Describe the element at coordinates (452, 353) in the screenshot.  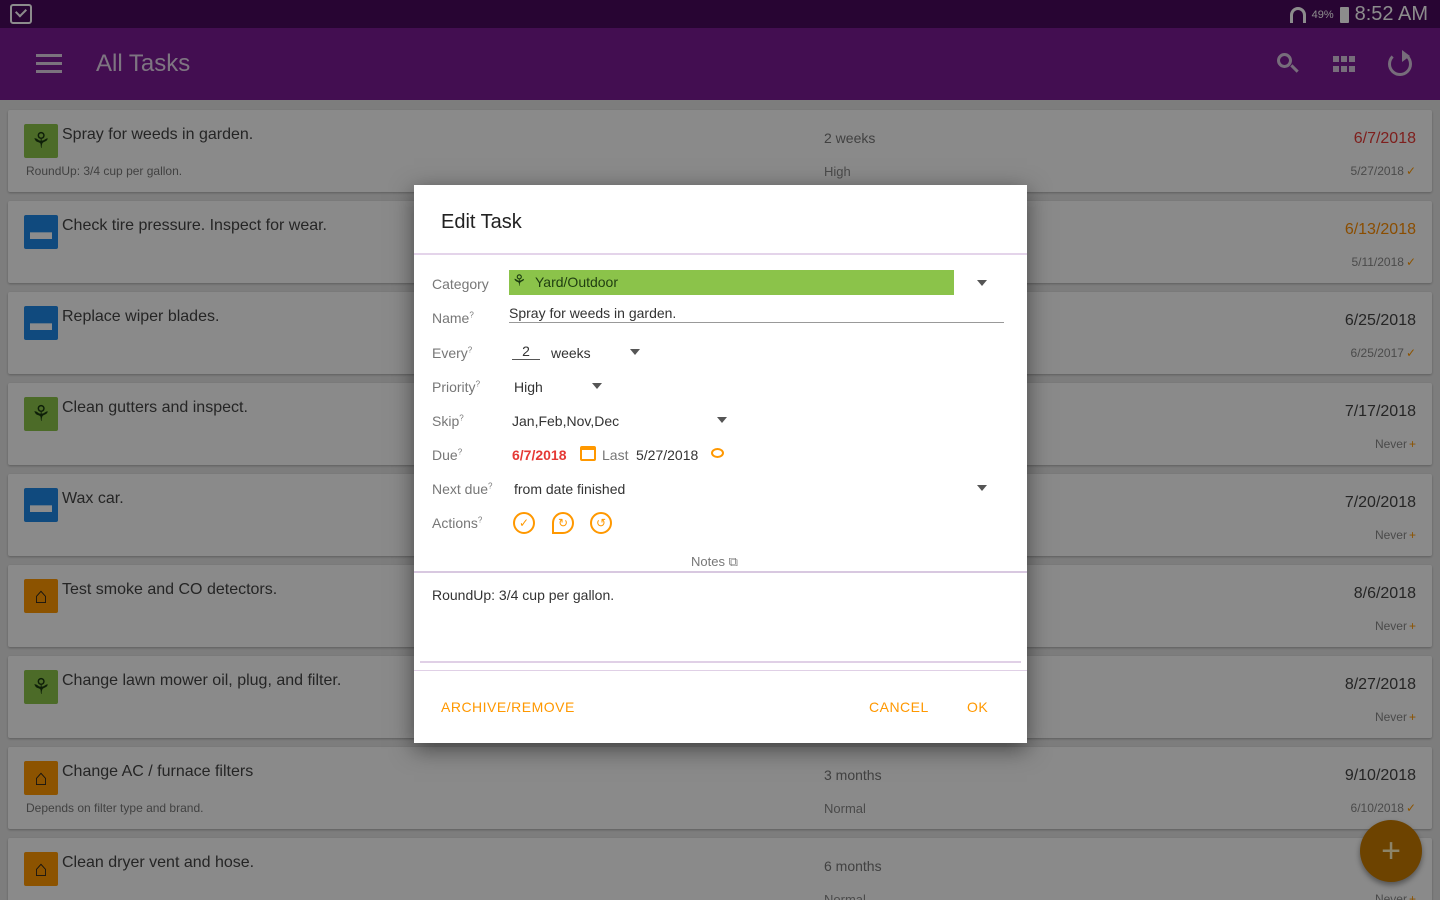
I see `every-label: Every?` at that location.